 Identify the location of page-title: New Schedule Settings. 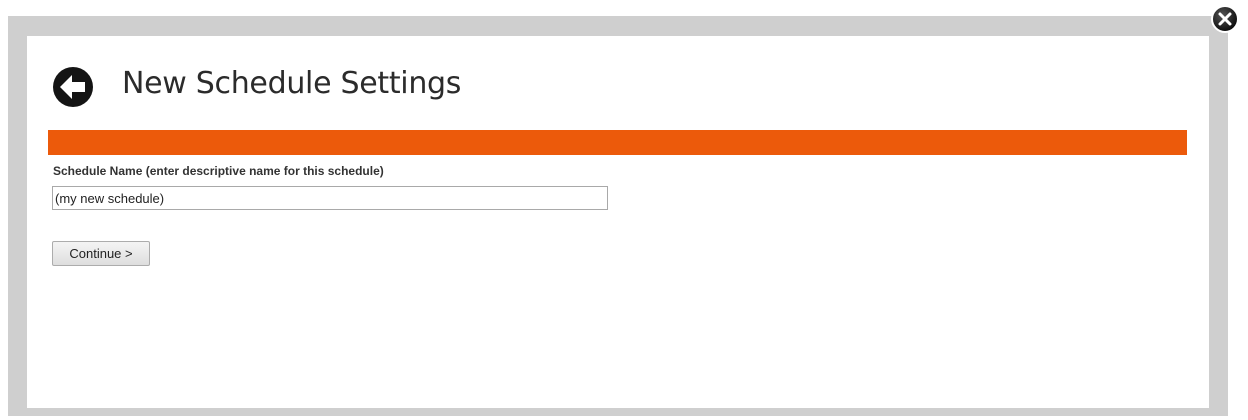
(292, 83).